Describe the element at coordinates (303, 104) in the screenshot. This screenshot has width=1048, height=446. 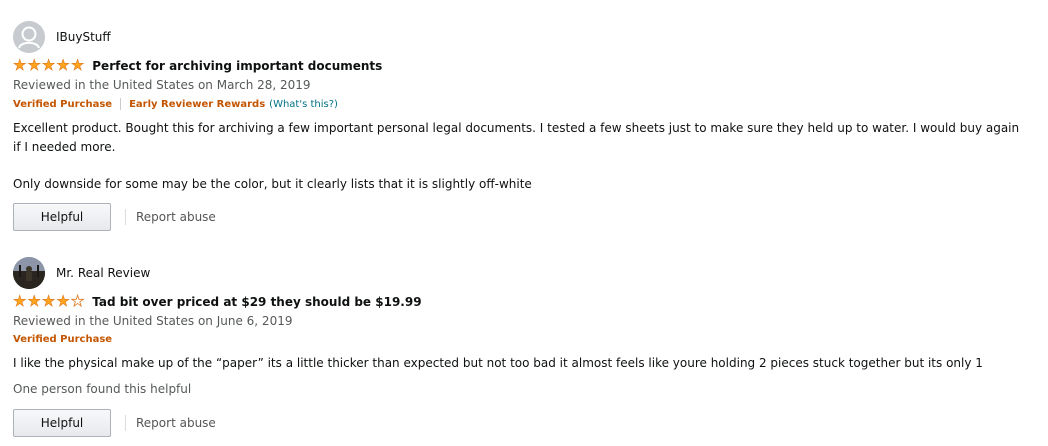
I see `whats-this-link: (What's this?)` at that location.